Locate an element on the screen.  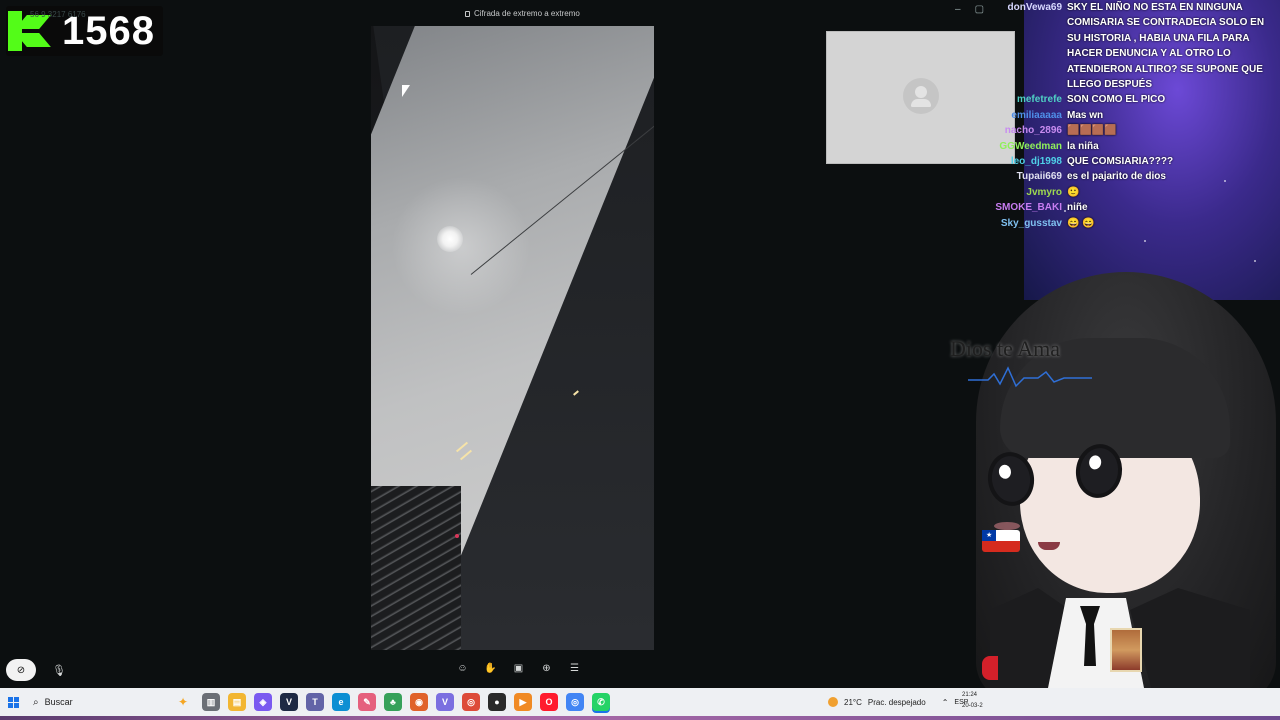
weather-desc: Prac. despejado is located at coordinates (896, 702).